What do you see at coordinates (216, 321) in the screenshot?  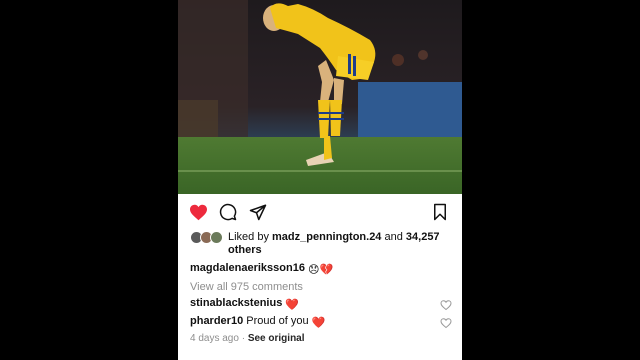 I see `comment-username: pharder10` at bounding box center [216, 321].